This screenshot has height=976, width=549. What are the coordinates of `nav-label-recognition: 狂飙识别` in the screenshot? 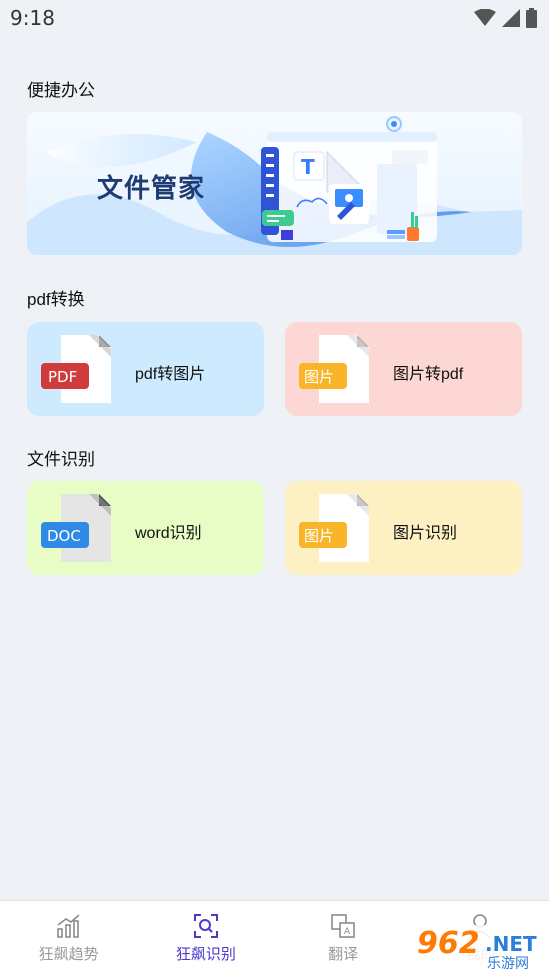 It's located at (205, 954).